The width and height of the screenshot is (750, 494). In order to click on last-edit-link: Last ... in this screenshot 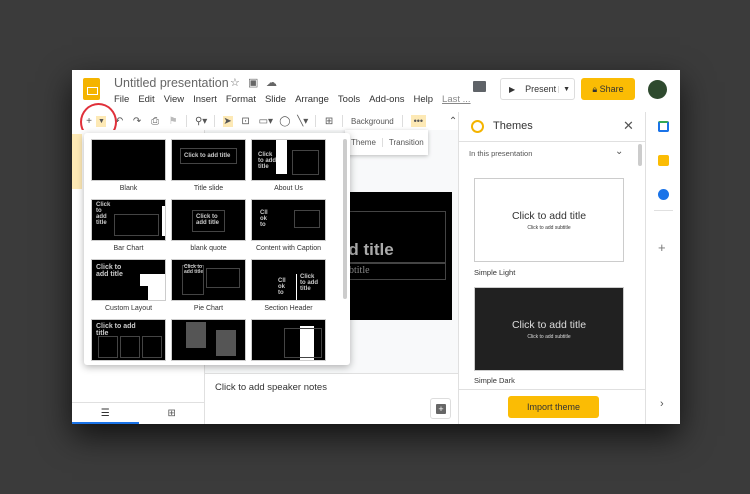, I will do `click(456, 99)`.